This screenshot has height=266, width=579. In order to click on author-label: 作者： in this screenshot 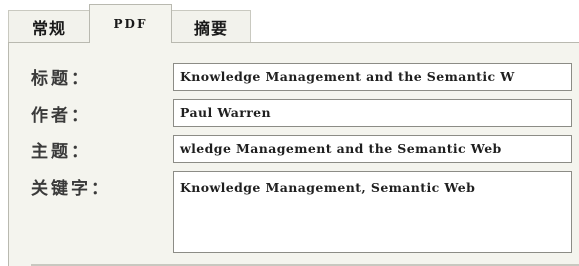, I will do `click(61, 116)`.